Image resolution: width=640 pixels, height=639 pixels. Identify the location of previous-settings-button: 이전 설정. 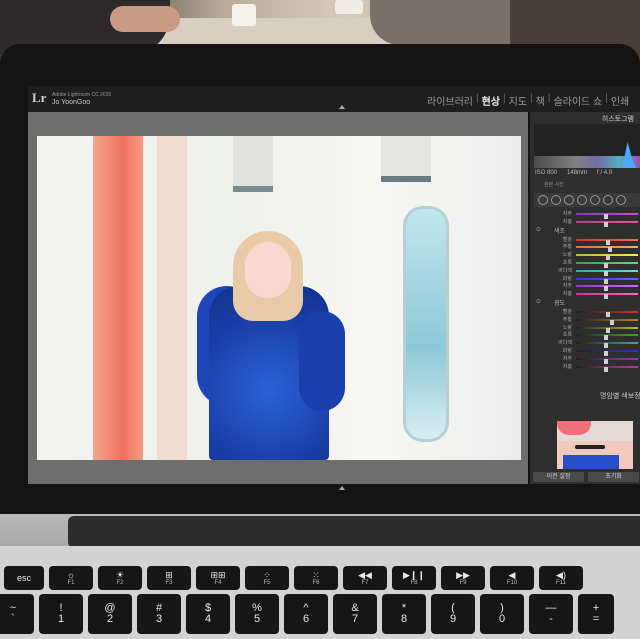
(558, 477).